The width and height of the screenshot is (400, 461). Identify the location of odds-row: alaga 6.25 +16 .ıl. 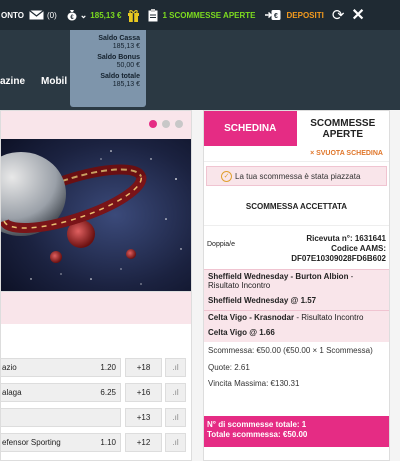
(96, 392).